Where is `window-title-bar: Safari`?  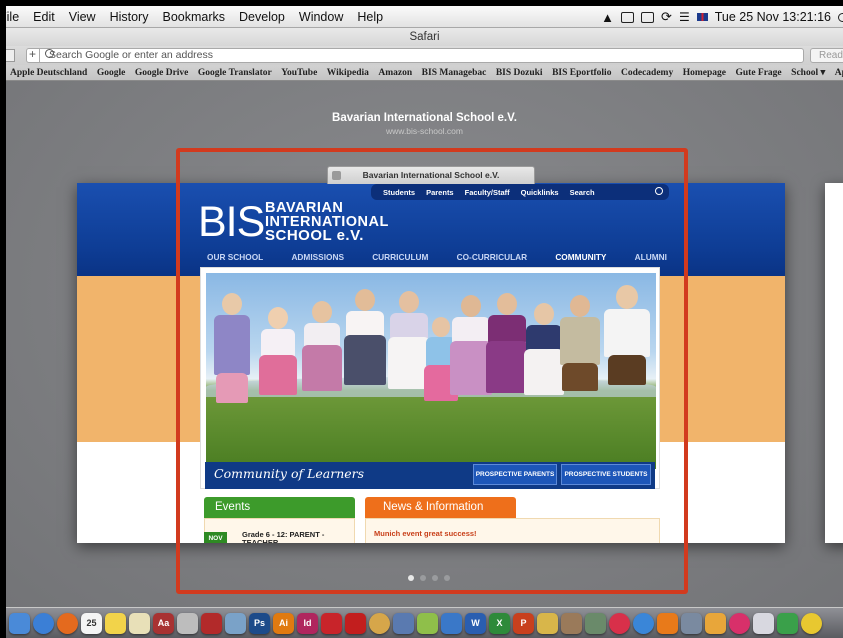
window-title-bar: Safari is located at coordinates (424, 37).